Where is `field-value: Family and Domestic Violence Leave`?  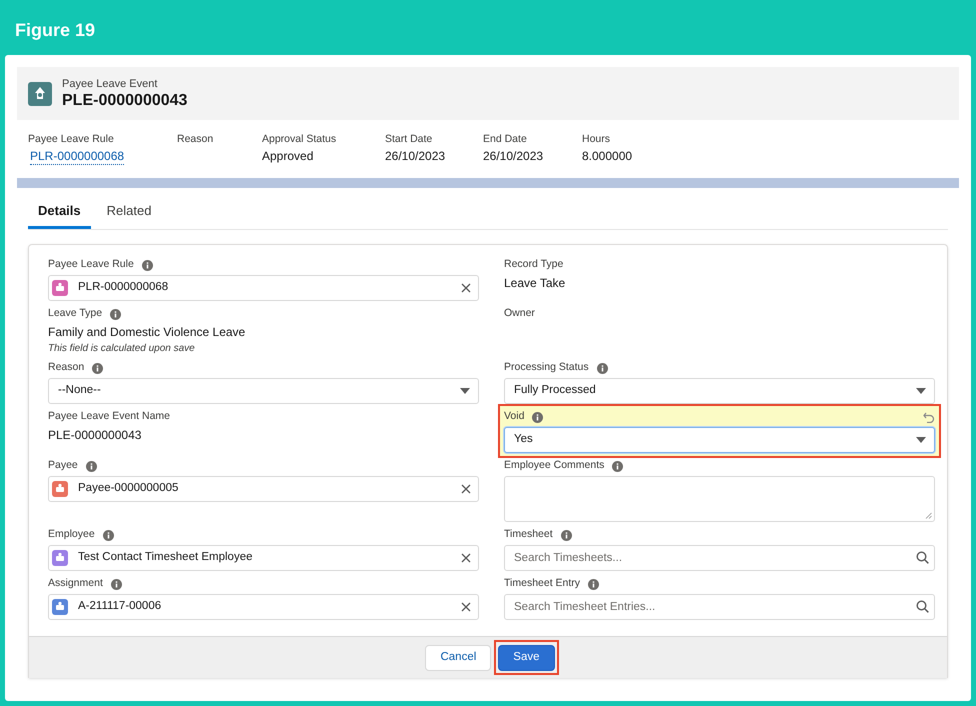
field-value: Family and Domestic Violence Leave is located at coordinates (147, 332).